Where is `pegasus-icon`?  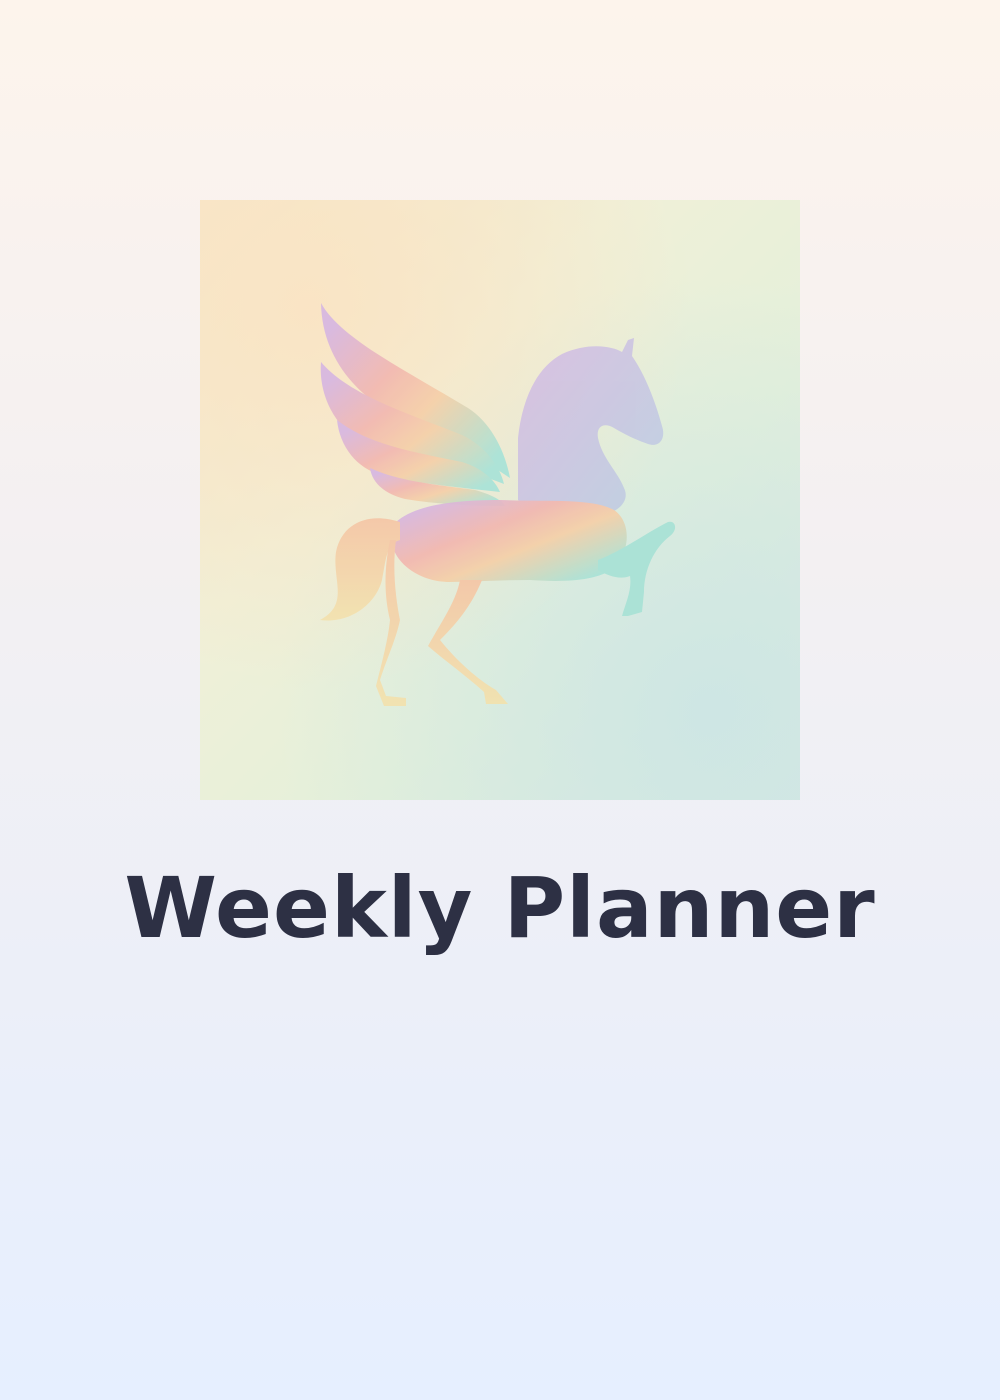 pegasus-icon is located at coordinates (498, 504).